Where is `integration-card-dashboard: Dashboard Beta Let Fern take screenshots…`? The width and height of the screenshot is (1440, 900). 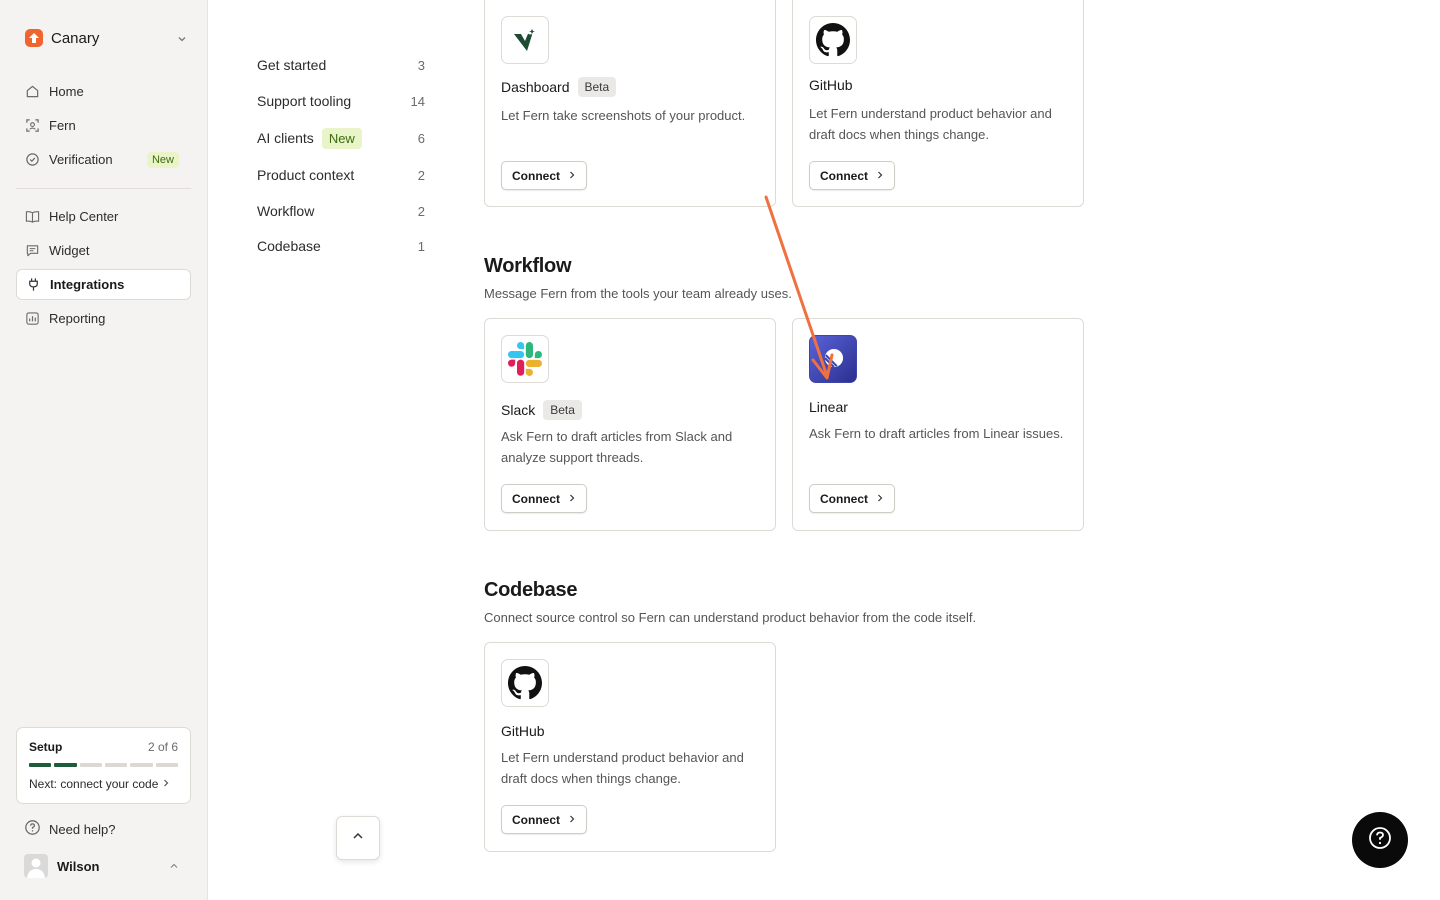 integration-card-dashboard: Dashboard Beta Let Fern take screenshots… is located at coordinates (630, 103).